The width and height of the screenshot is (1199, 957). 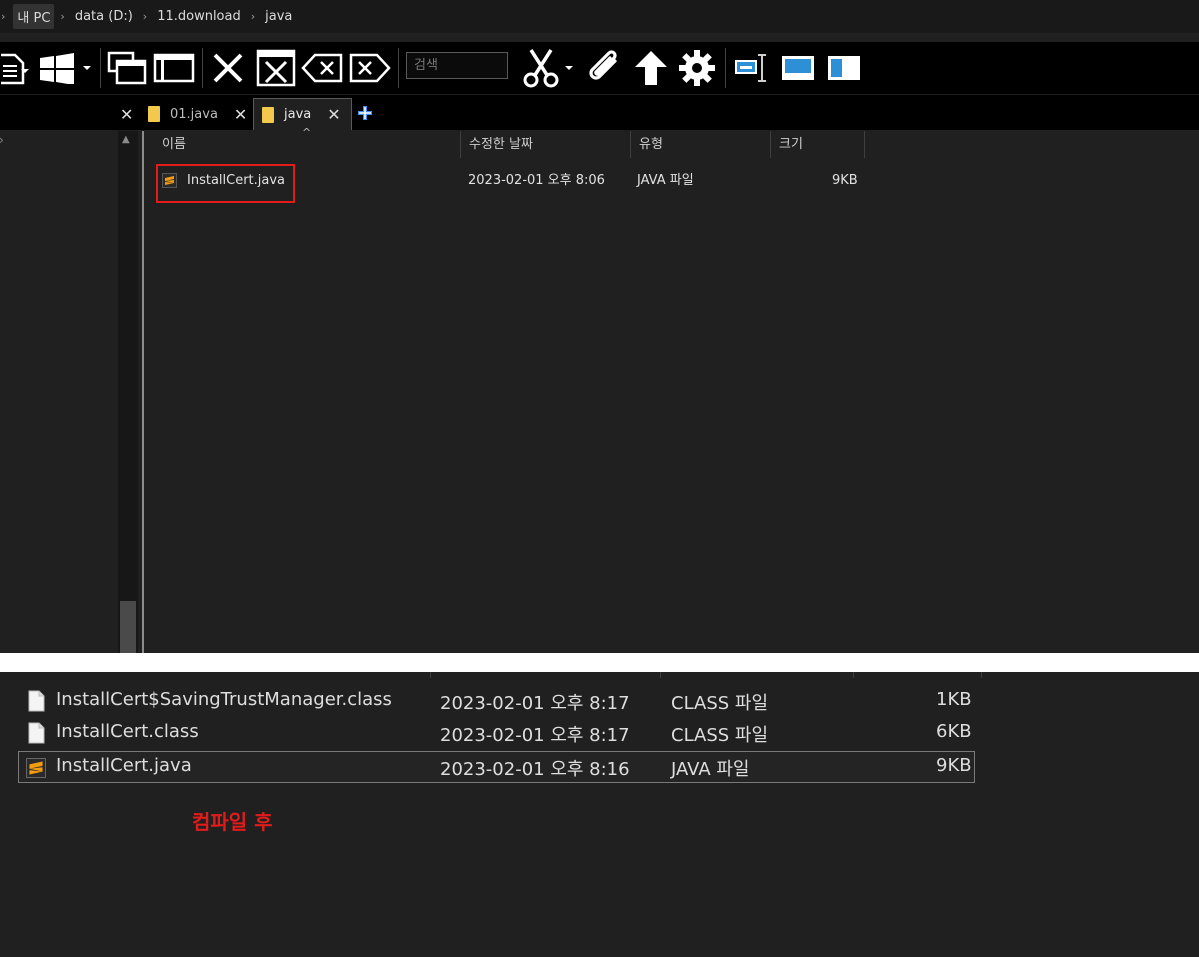 What do you see at coordinates (298, 114) in the screenshot?
I see `tab-label: java` at bounding box center [298, 114].